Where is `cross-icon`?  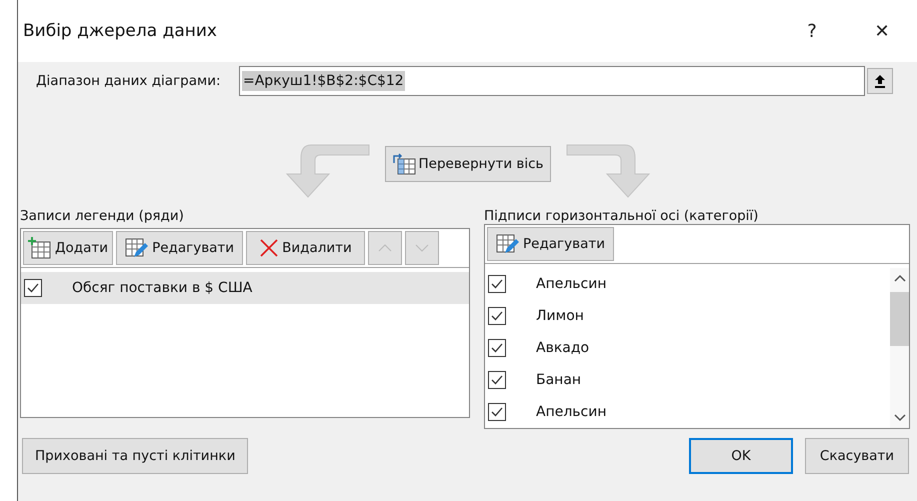
cross-icon is located at coordinates (269, 248).